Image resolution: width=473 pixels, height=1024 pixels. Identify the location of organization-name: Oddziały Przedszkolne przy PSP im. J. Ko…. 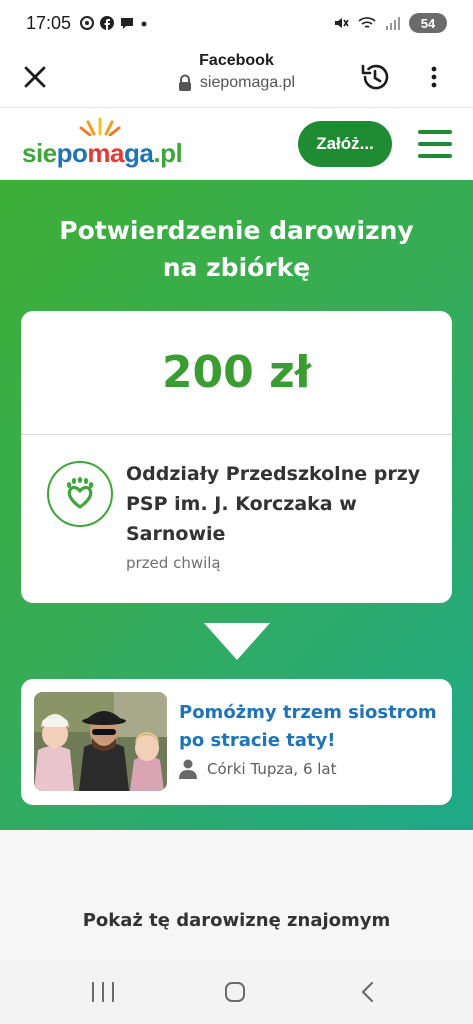
(276, 504).